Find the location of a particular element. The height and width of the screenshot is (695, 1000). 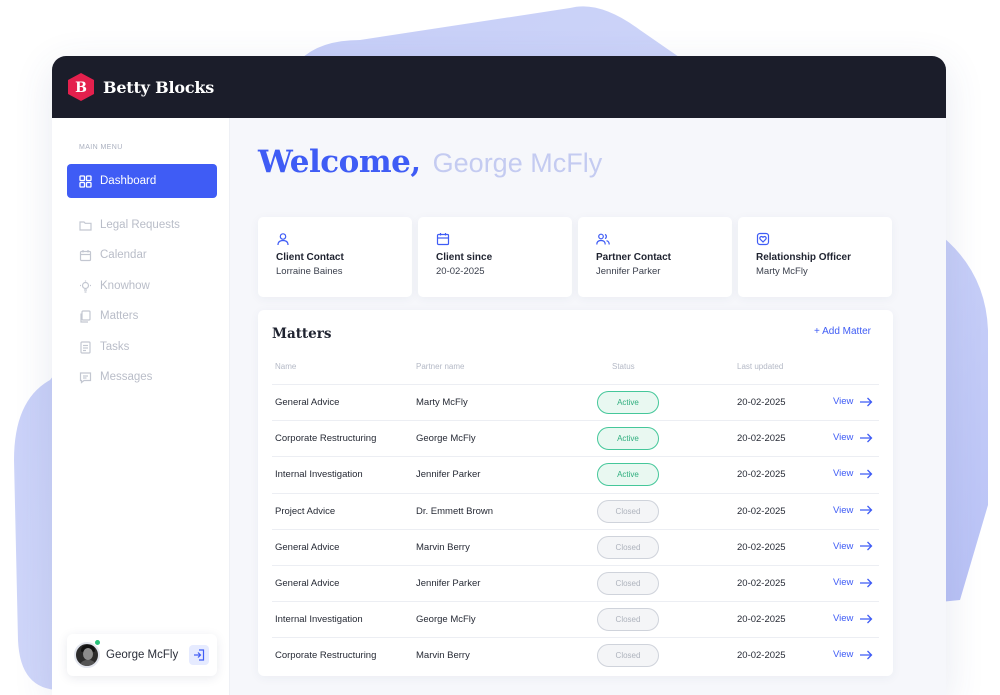

sidebar-item-dashboard: Dashboard is located at coordinates (142, 181).